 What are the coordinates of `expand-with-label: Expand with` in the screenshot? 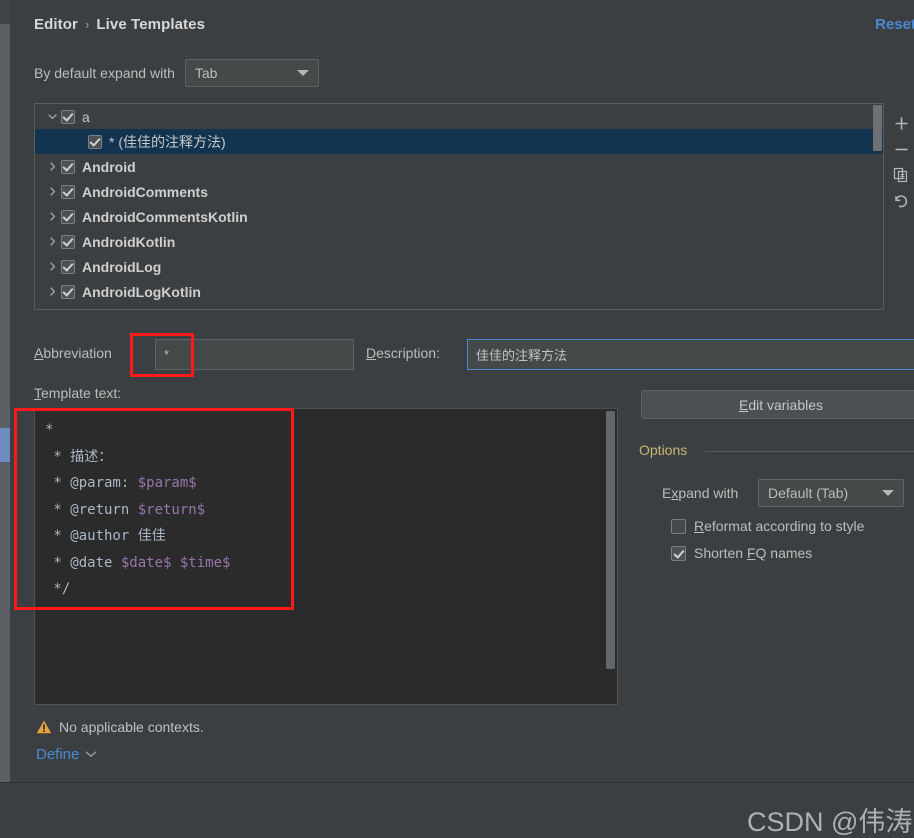 It's located at (700, 493).